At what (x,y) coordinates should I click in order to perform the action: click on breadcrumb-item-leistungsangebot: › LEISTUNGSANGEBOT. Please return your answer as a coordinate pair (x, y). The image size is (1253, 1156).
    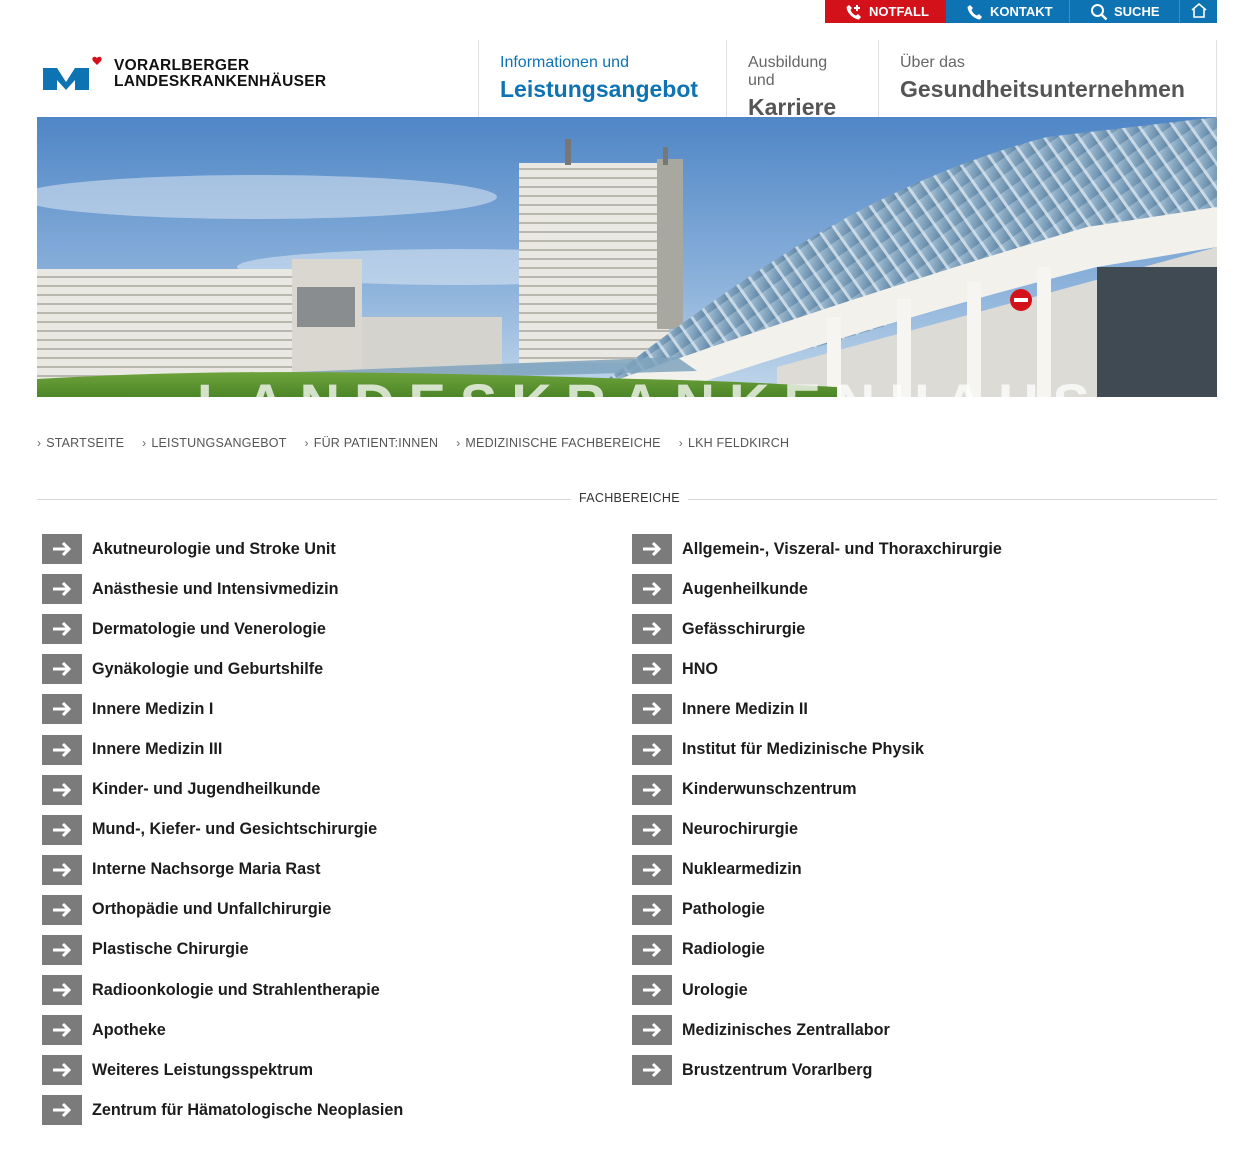
    Looking at the image, I should click on (214, 443).